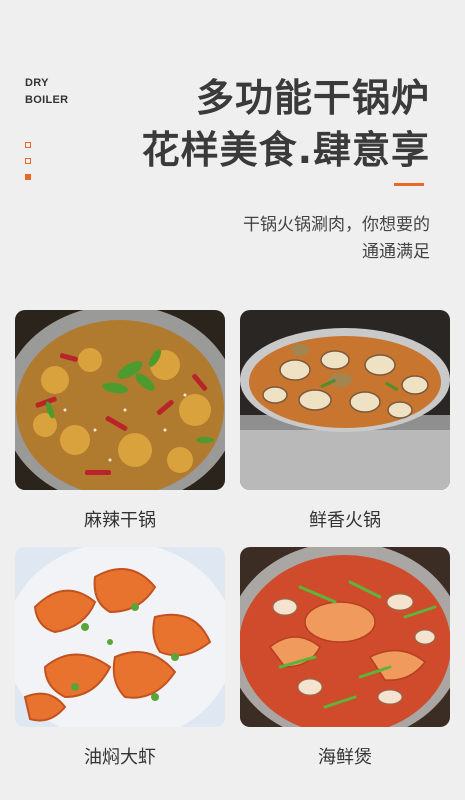 The height and width of the screenshot is (800, 465). What do you see at coordinates (345, 400) in the screenshot?
I see `clam-hotpot-photo` at bounding box center [345, 400].